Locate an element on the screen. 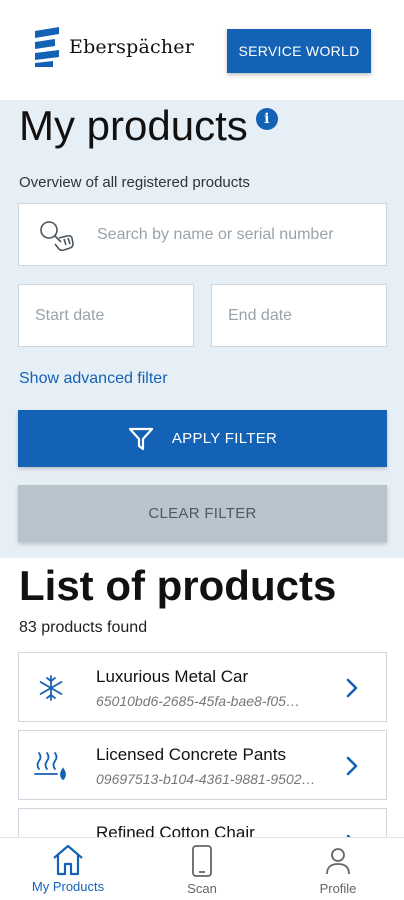 The width and height of the screenshot is (404, 900). person-icon is located at coordinates (338, 861).